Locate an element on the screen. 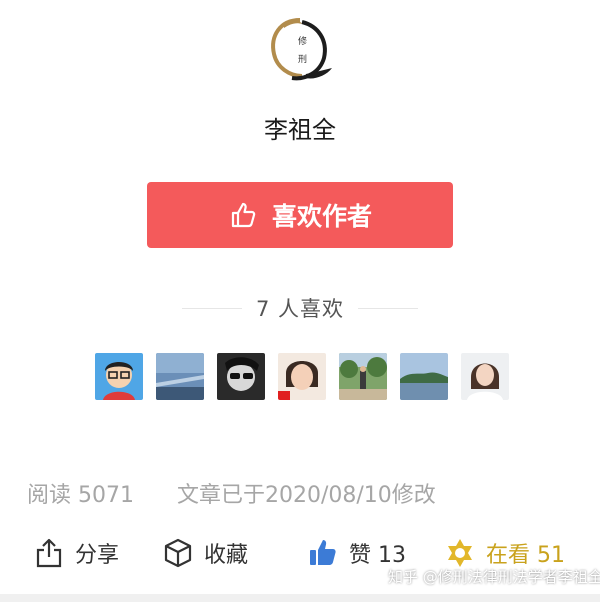 The width and height of the screenshot is (600, 602). favorite-button: 收藏 is located at coordinates (205, 553).